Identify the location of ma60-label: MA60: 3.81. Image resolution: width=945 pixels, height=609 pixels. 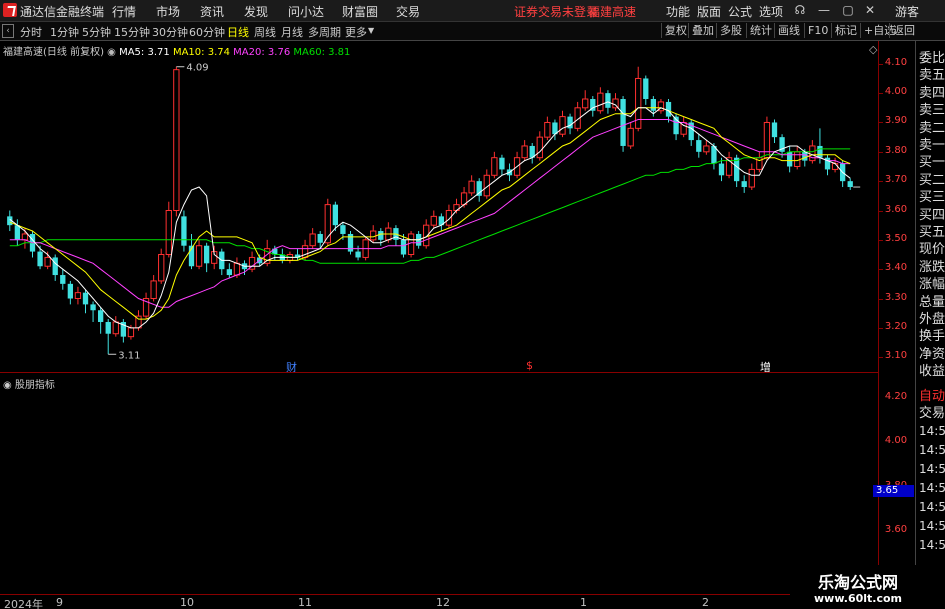
(322, 52).